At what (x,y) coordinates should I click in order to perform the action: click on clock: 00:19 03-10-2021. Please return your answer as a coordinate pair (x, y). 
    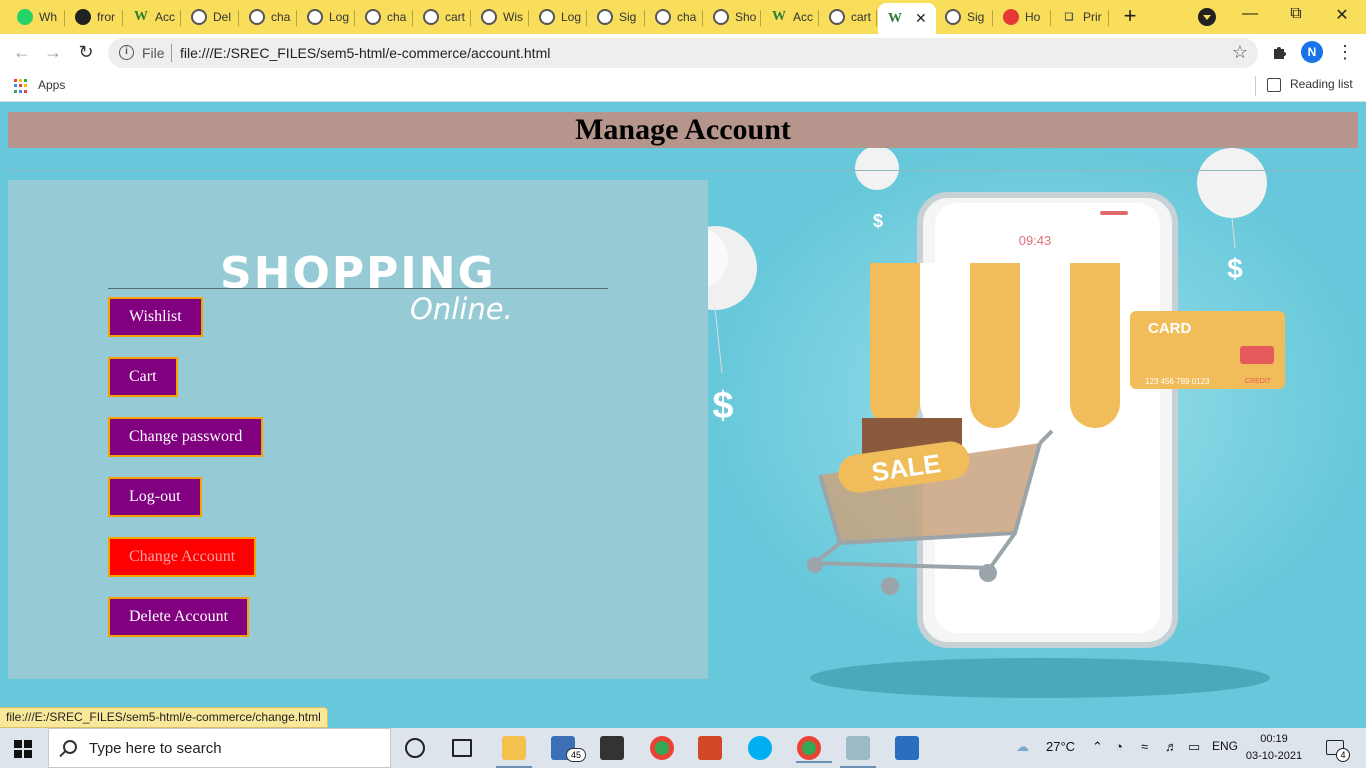
    Looking at the image, I should click on (1274, 748).